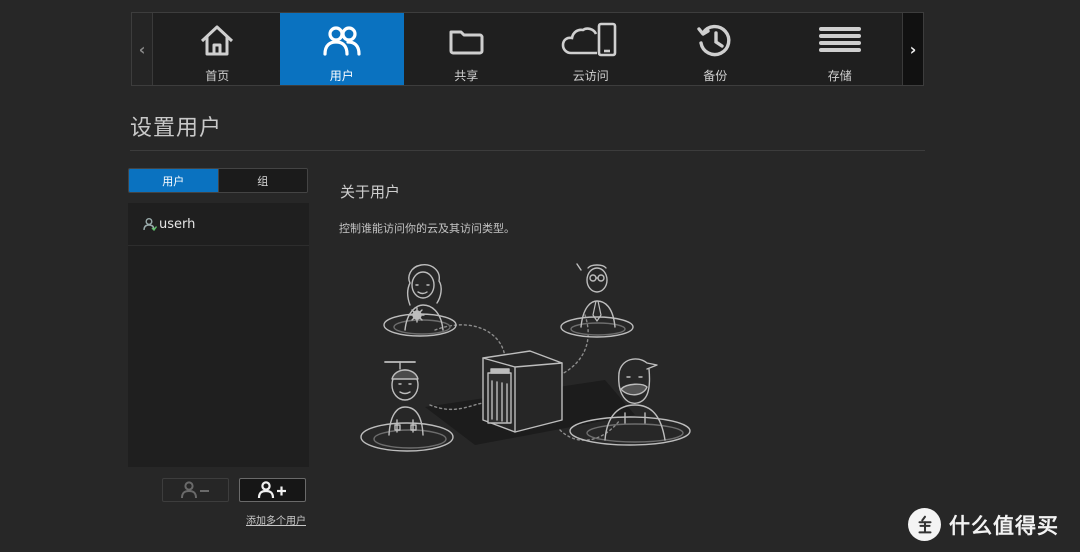 This screenshot has width=1080, height=552. I want to click on nav-item-label: 备份, so click(715, 76).